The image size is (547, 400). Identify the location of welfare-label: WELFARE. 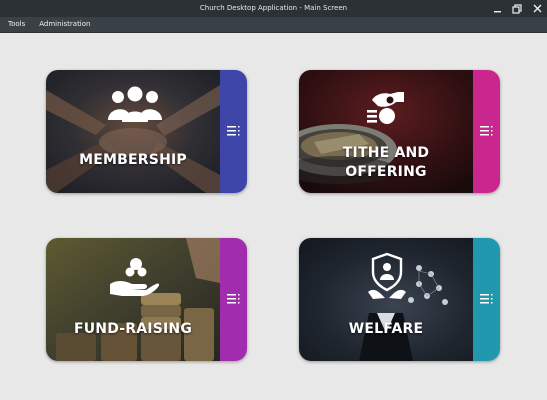
(386, 329).